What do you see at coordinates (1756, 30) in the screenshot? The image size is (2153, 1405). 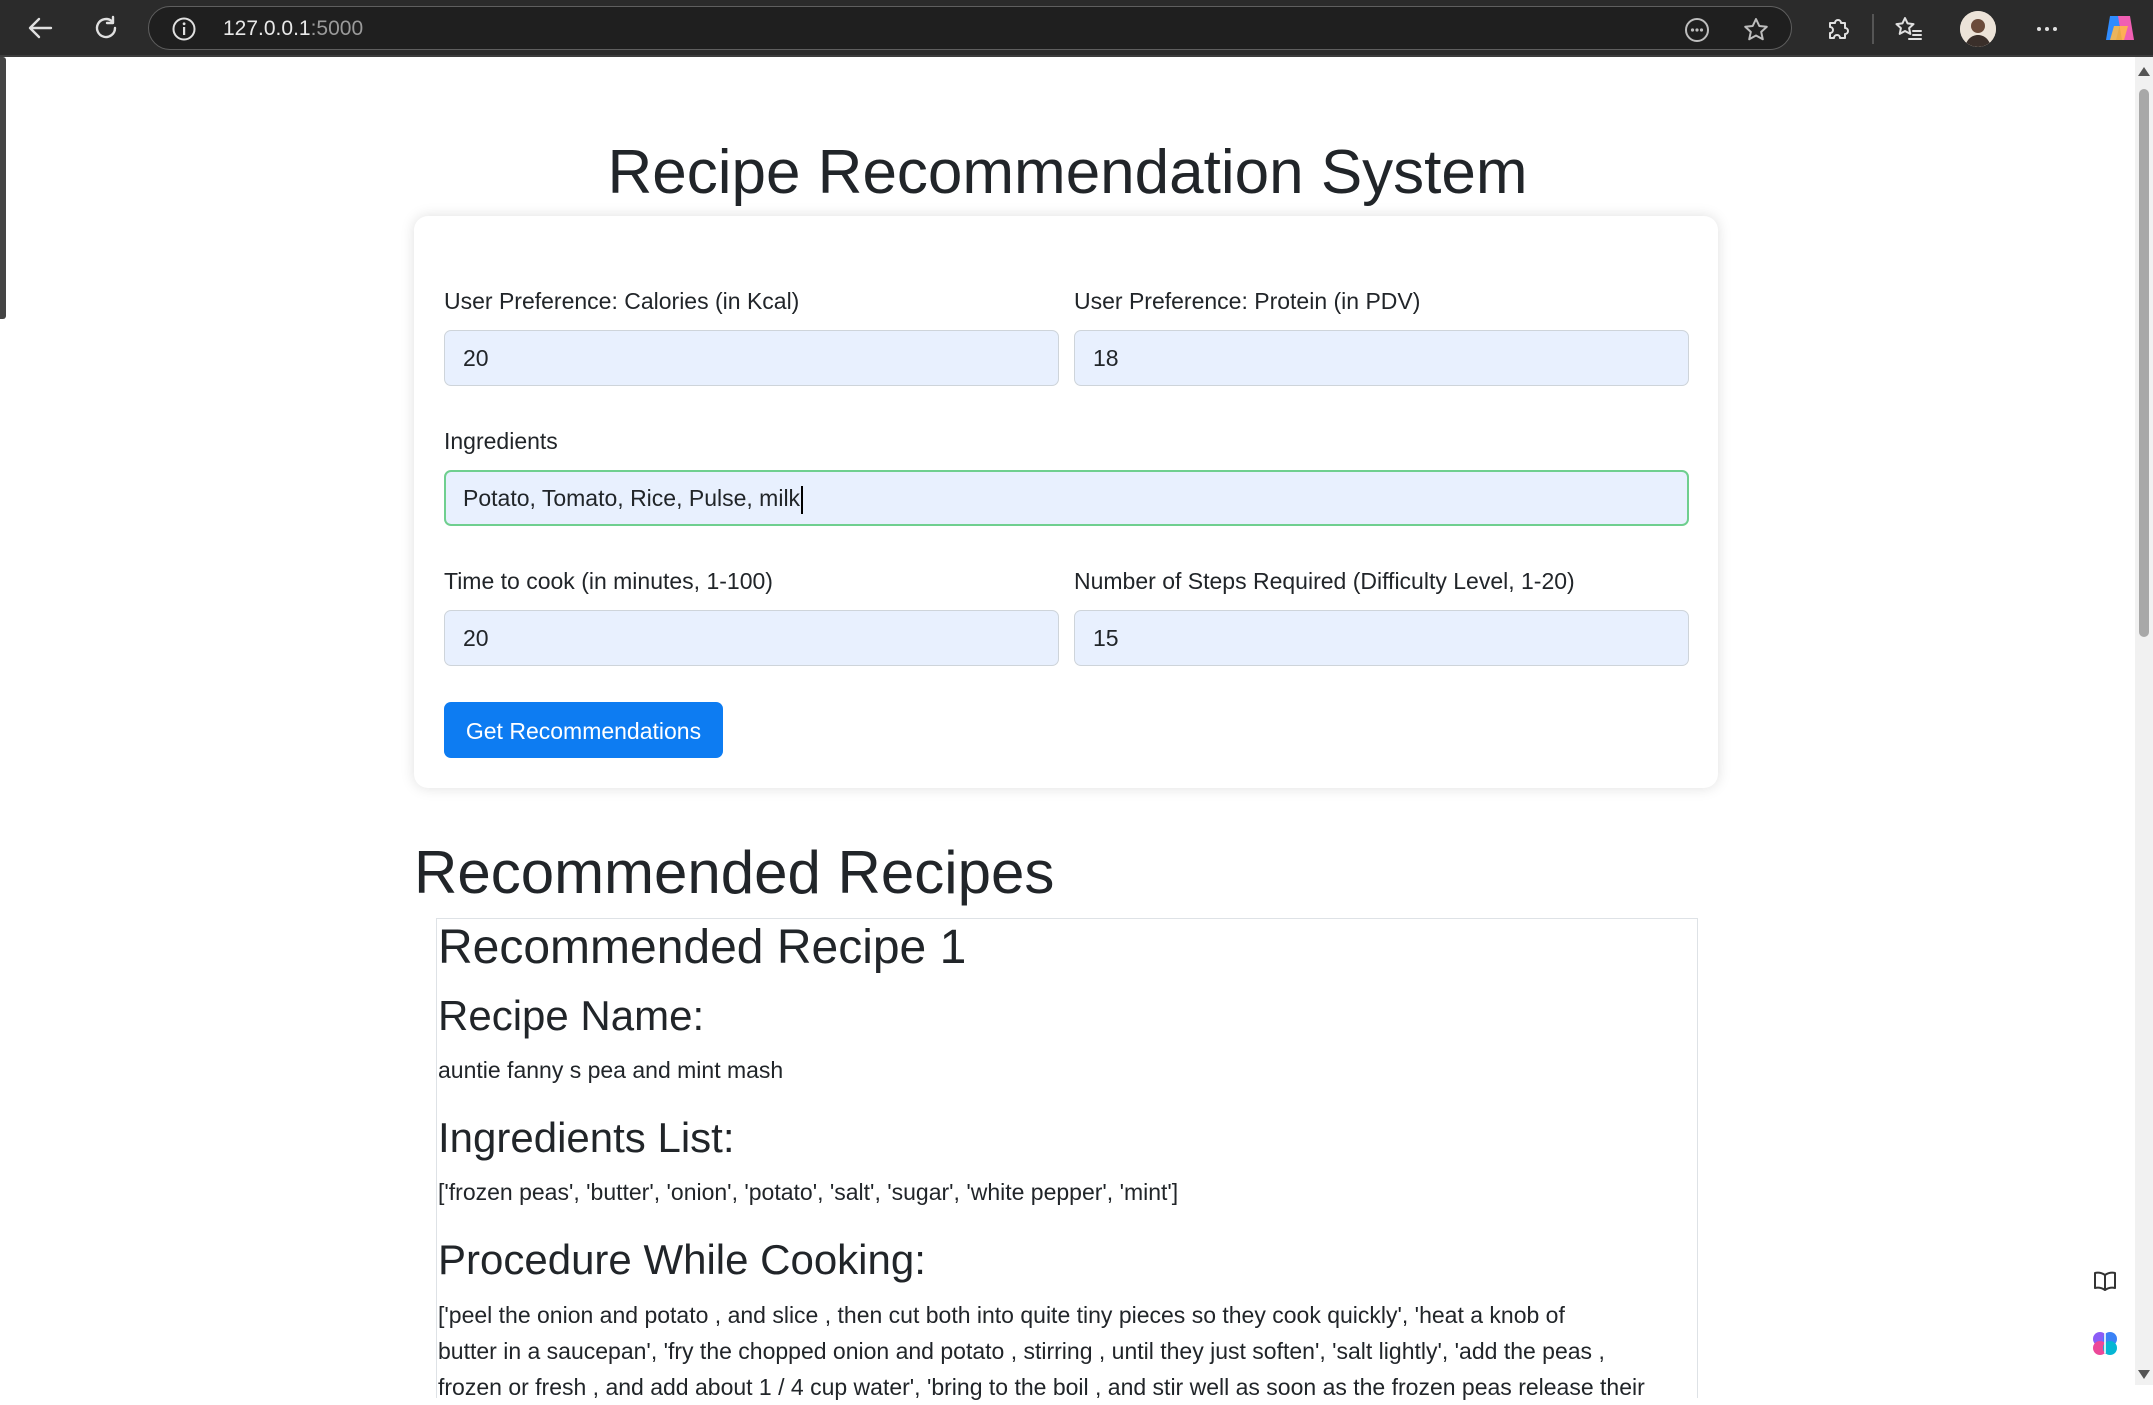 I see `favorite-star-icon` at bounding box center [1756, 30].